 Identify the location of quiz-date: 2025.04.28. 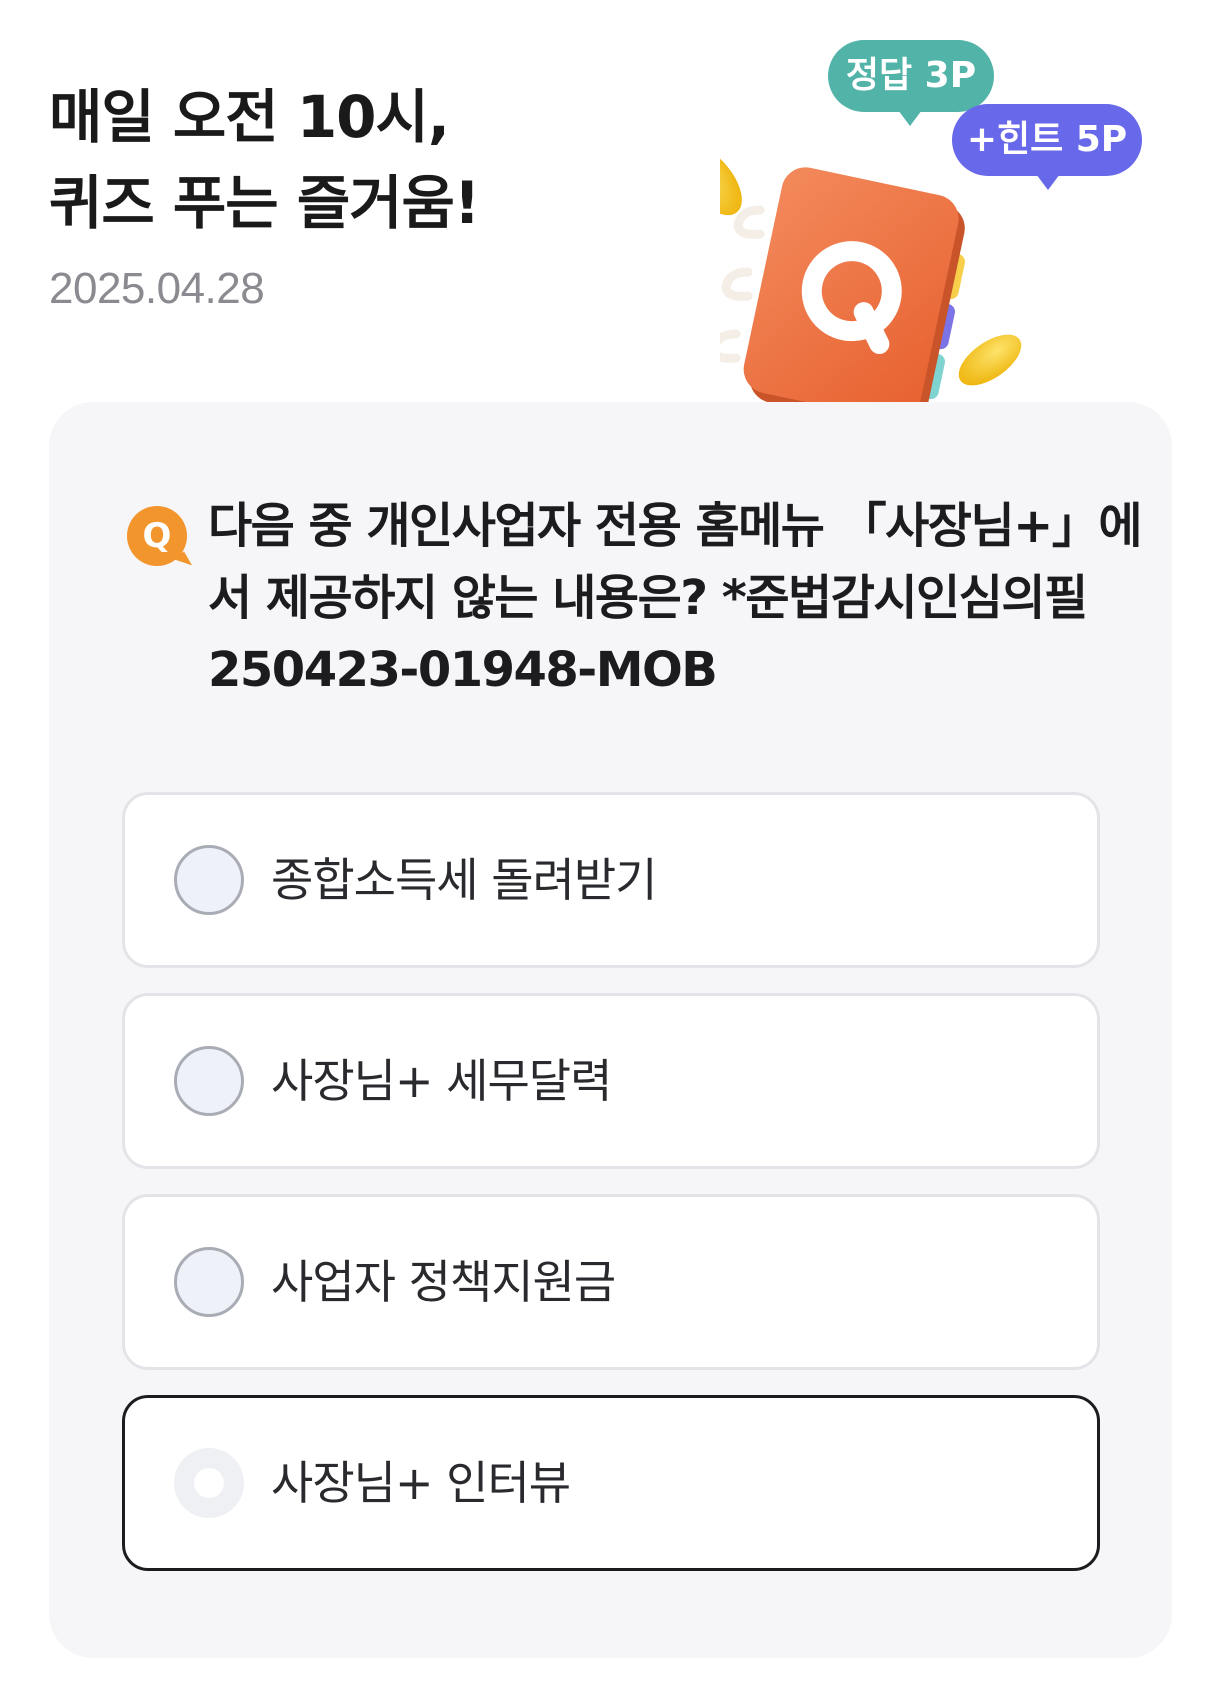
(157, 288).